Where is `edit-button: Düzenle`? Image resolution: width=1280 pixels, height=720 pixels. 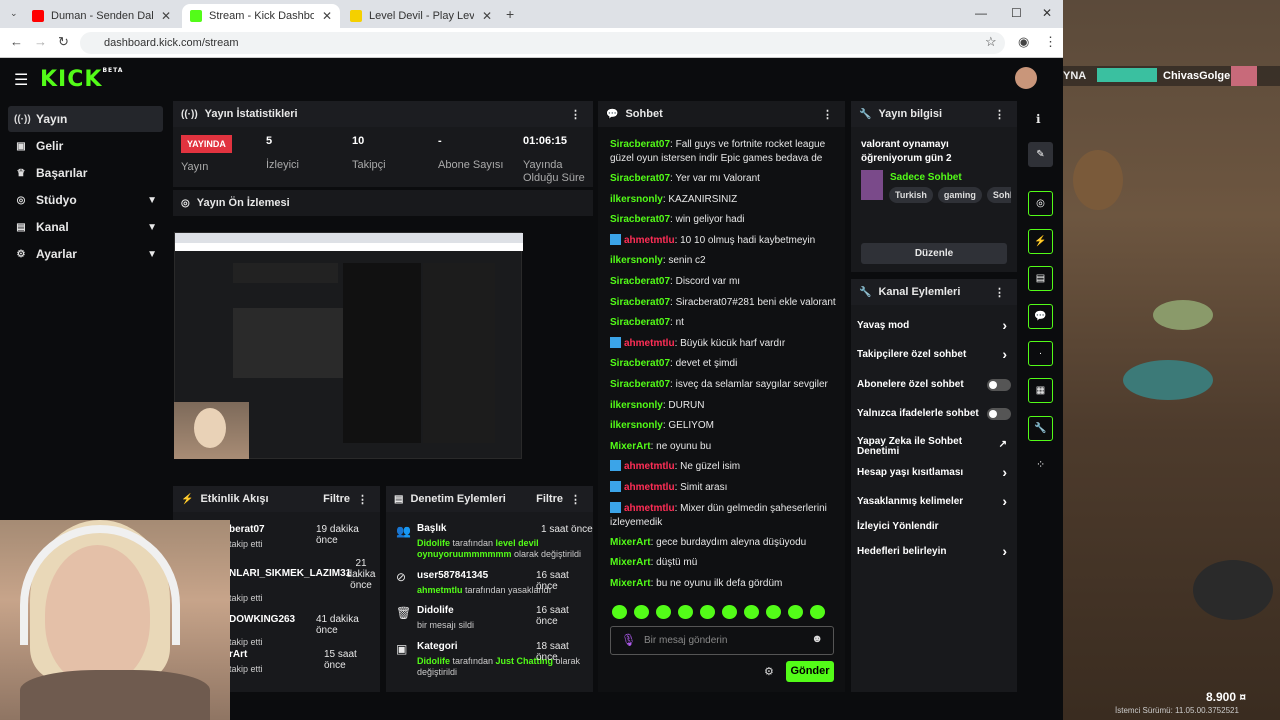 edit-button: Düzenle is located at coordinates (934, 253).